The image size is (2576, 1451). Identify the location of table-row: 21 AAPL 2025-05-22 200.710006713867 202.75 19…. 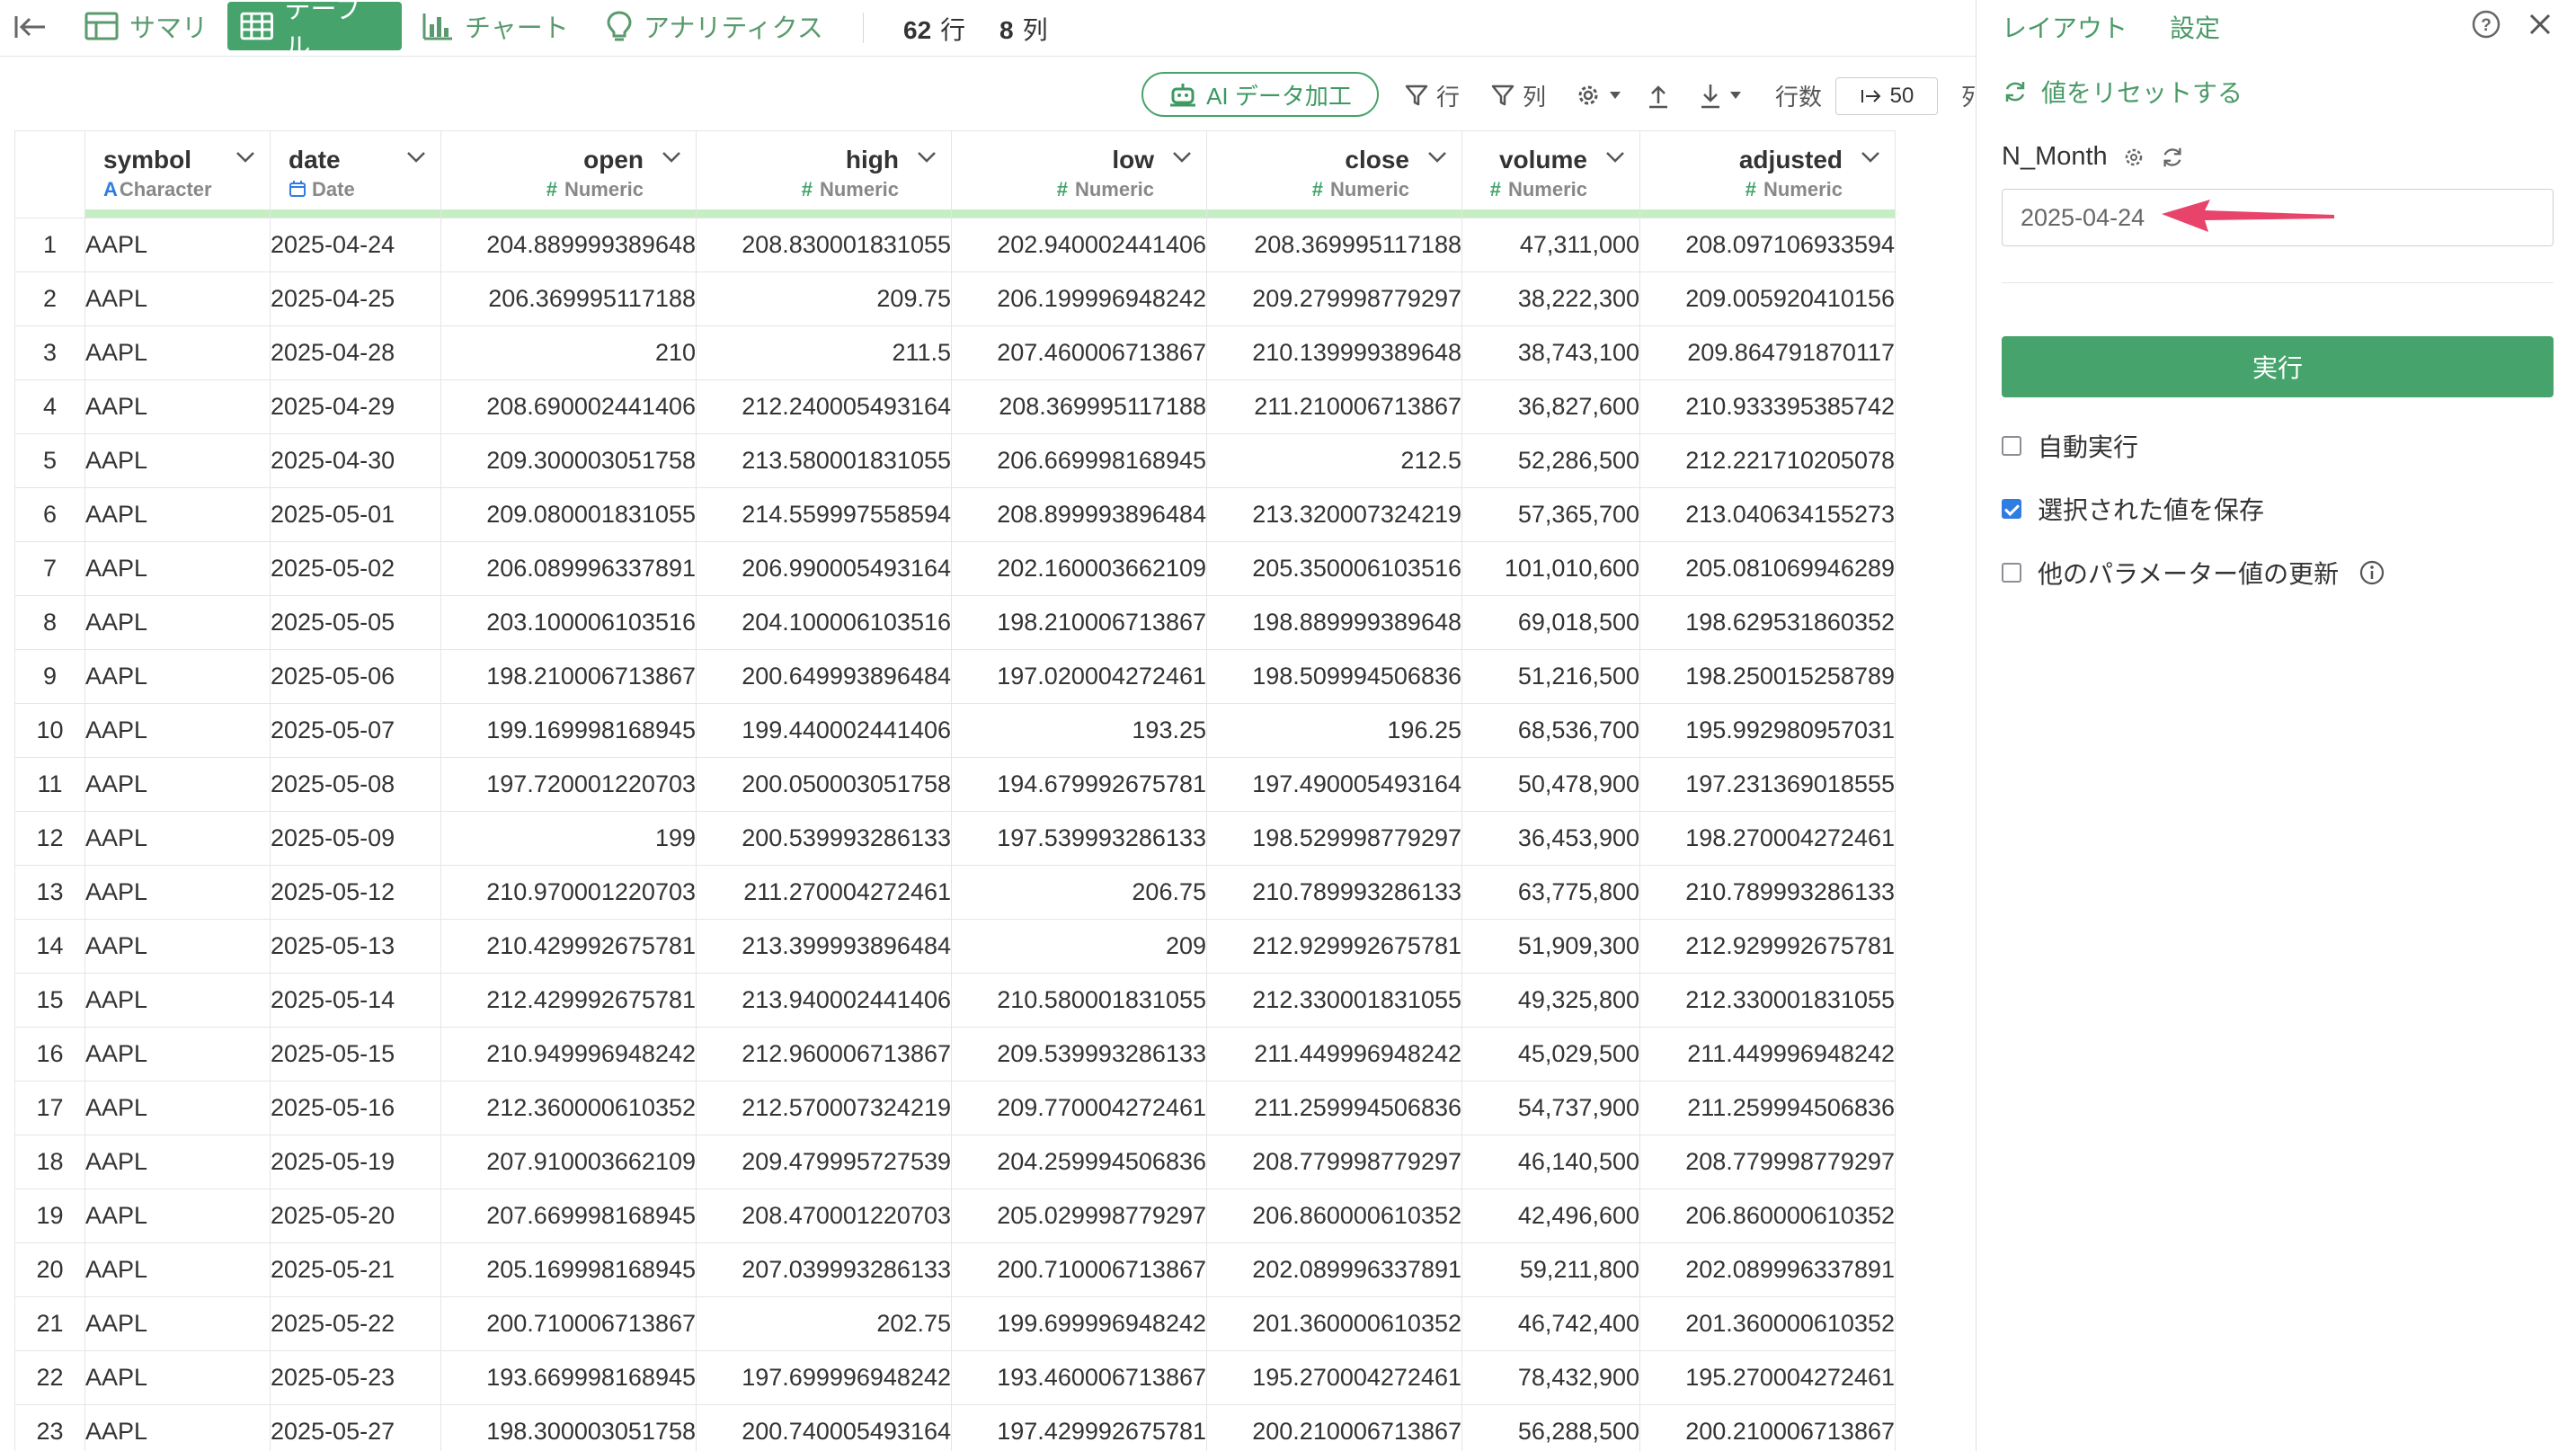
(955, 1323).